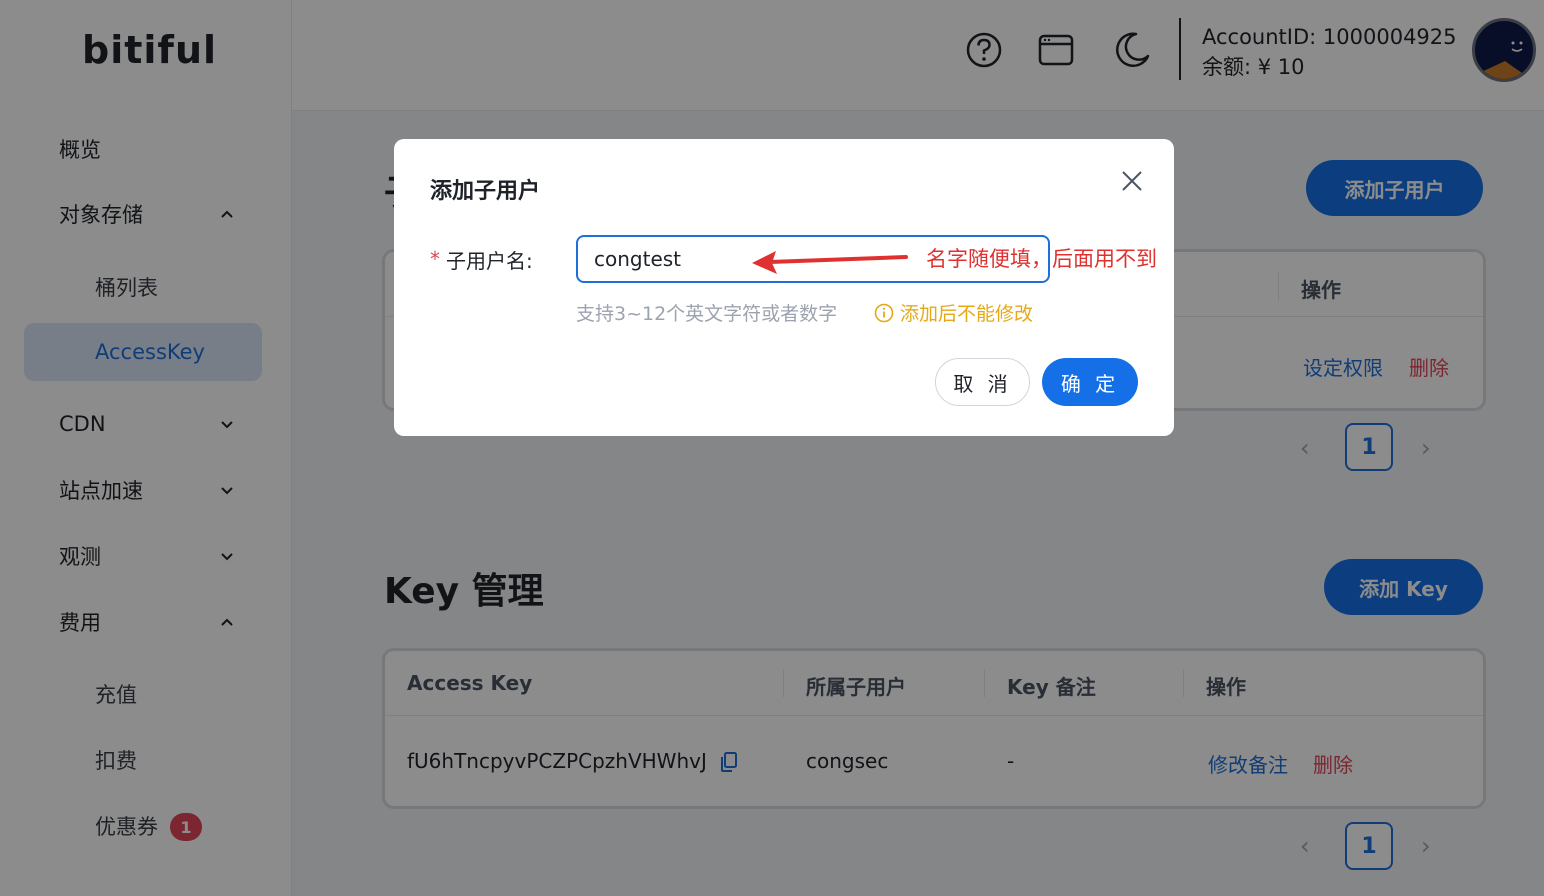 This screenshot has width=1544, height=896. What do you see at coordinates (485, 191) in the screenshot?
I see `dialog-title: 添加子用户` at bounding box center [485, 191].